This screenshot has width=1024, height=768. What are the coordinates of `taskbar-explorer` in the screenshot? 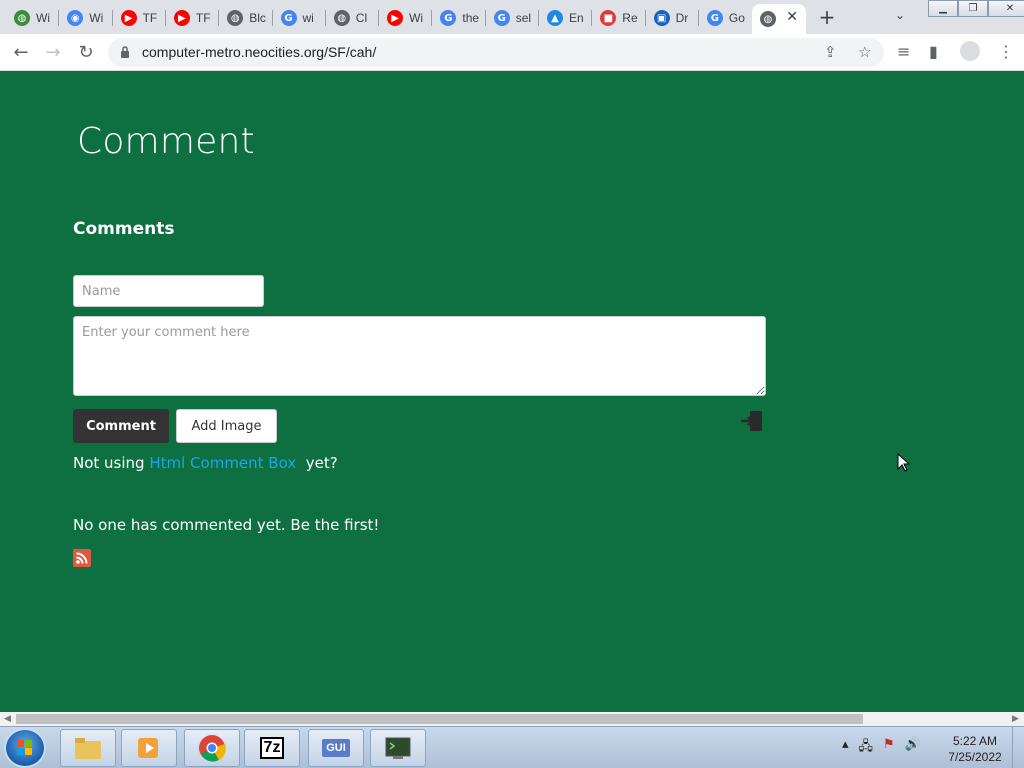 It's located at (88, 748).